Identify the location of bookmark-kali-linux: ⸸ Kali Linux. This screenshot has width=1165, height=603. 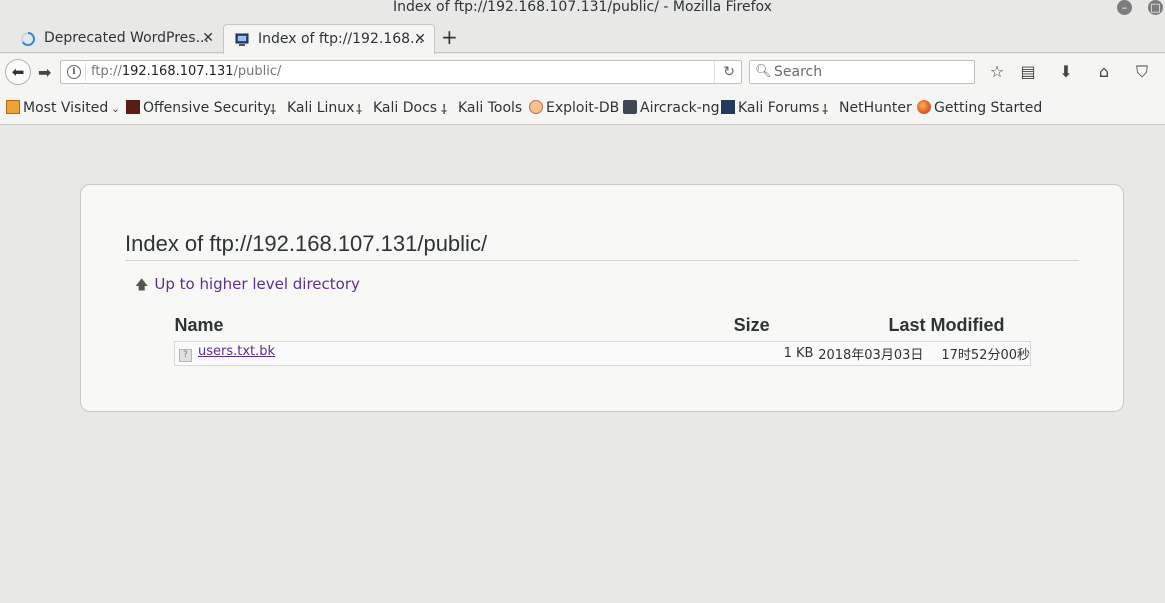
(312, 108).